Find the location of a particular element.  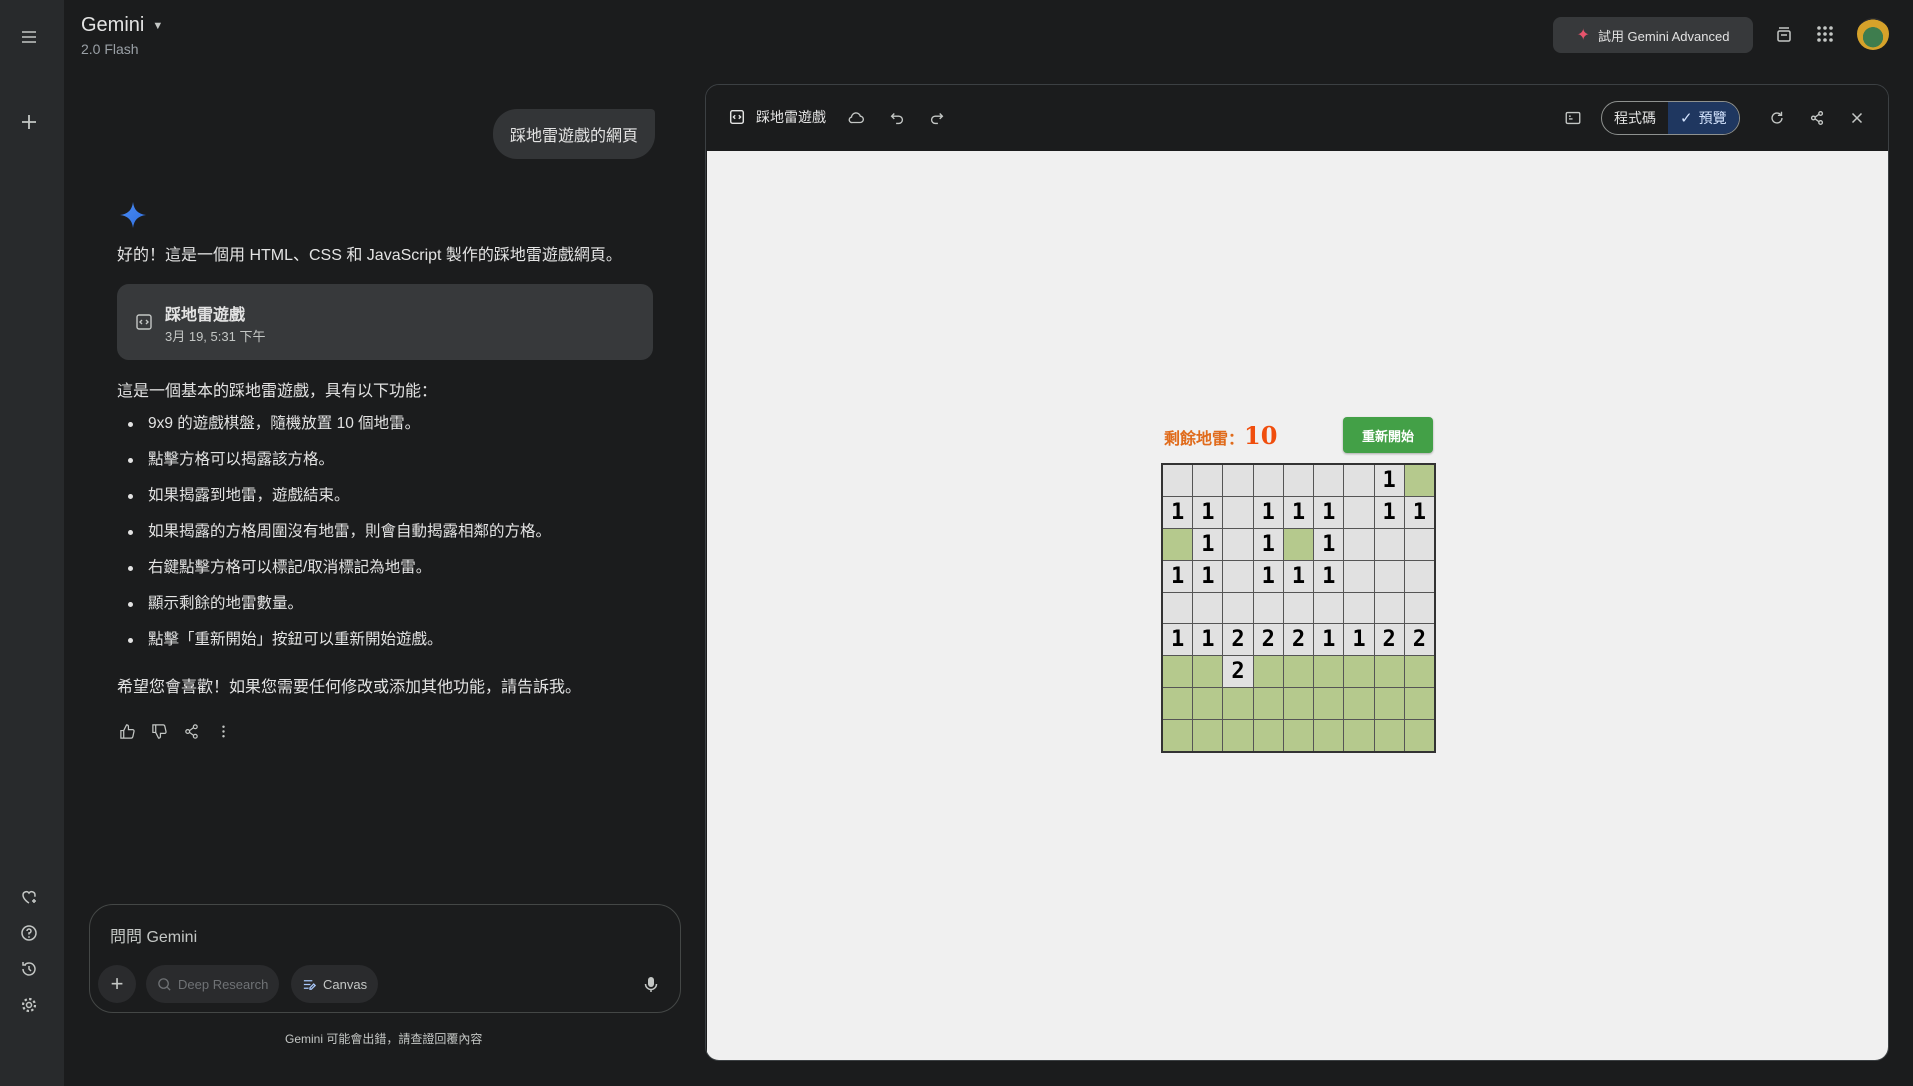

avatar is located at coordinates (1873, 34).